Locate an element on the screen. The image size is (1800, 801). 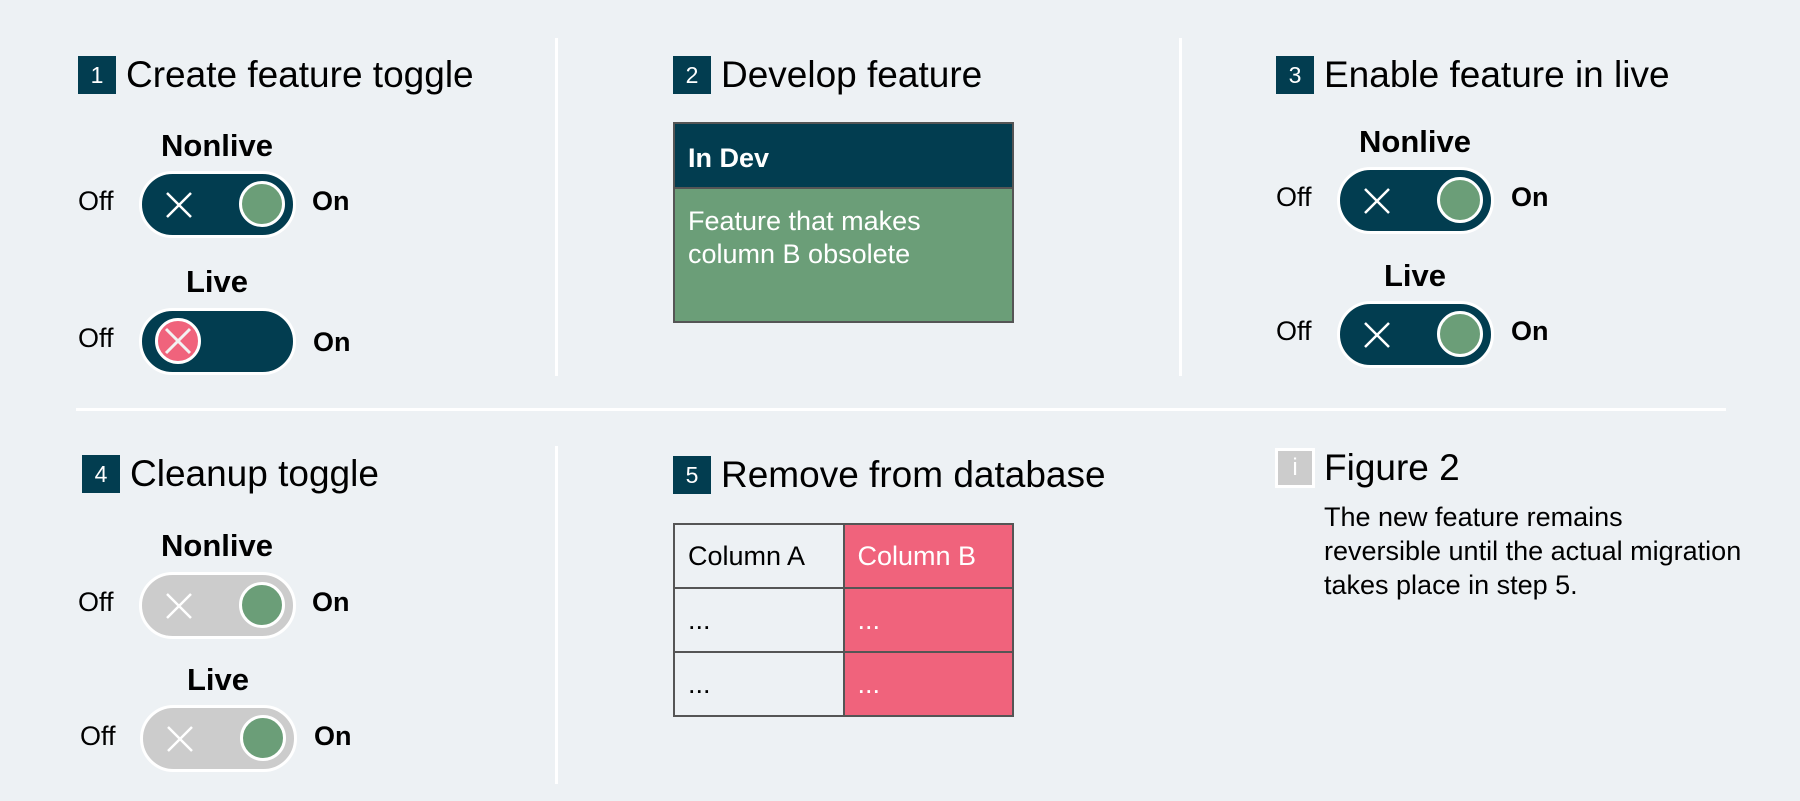
step-number-badge: 2 is located at coordinates (692, 75).